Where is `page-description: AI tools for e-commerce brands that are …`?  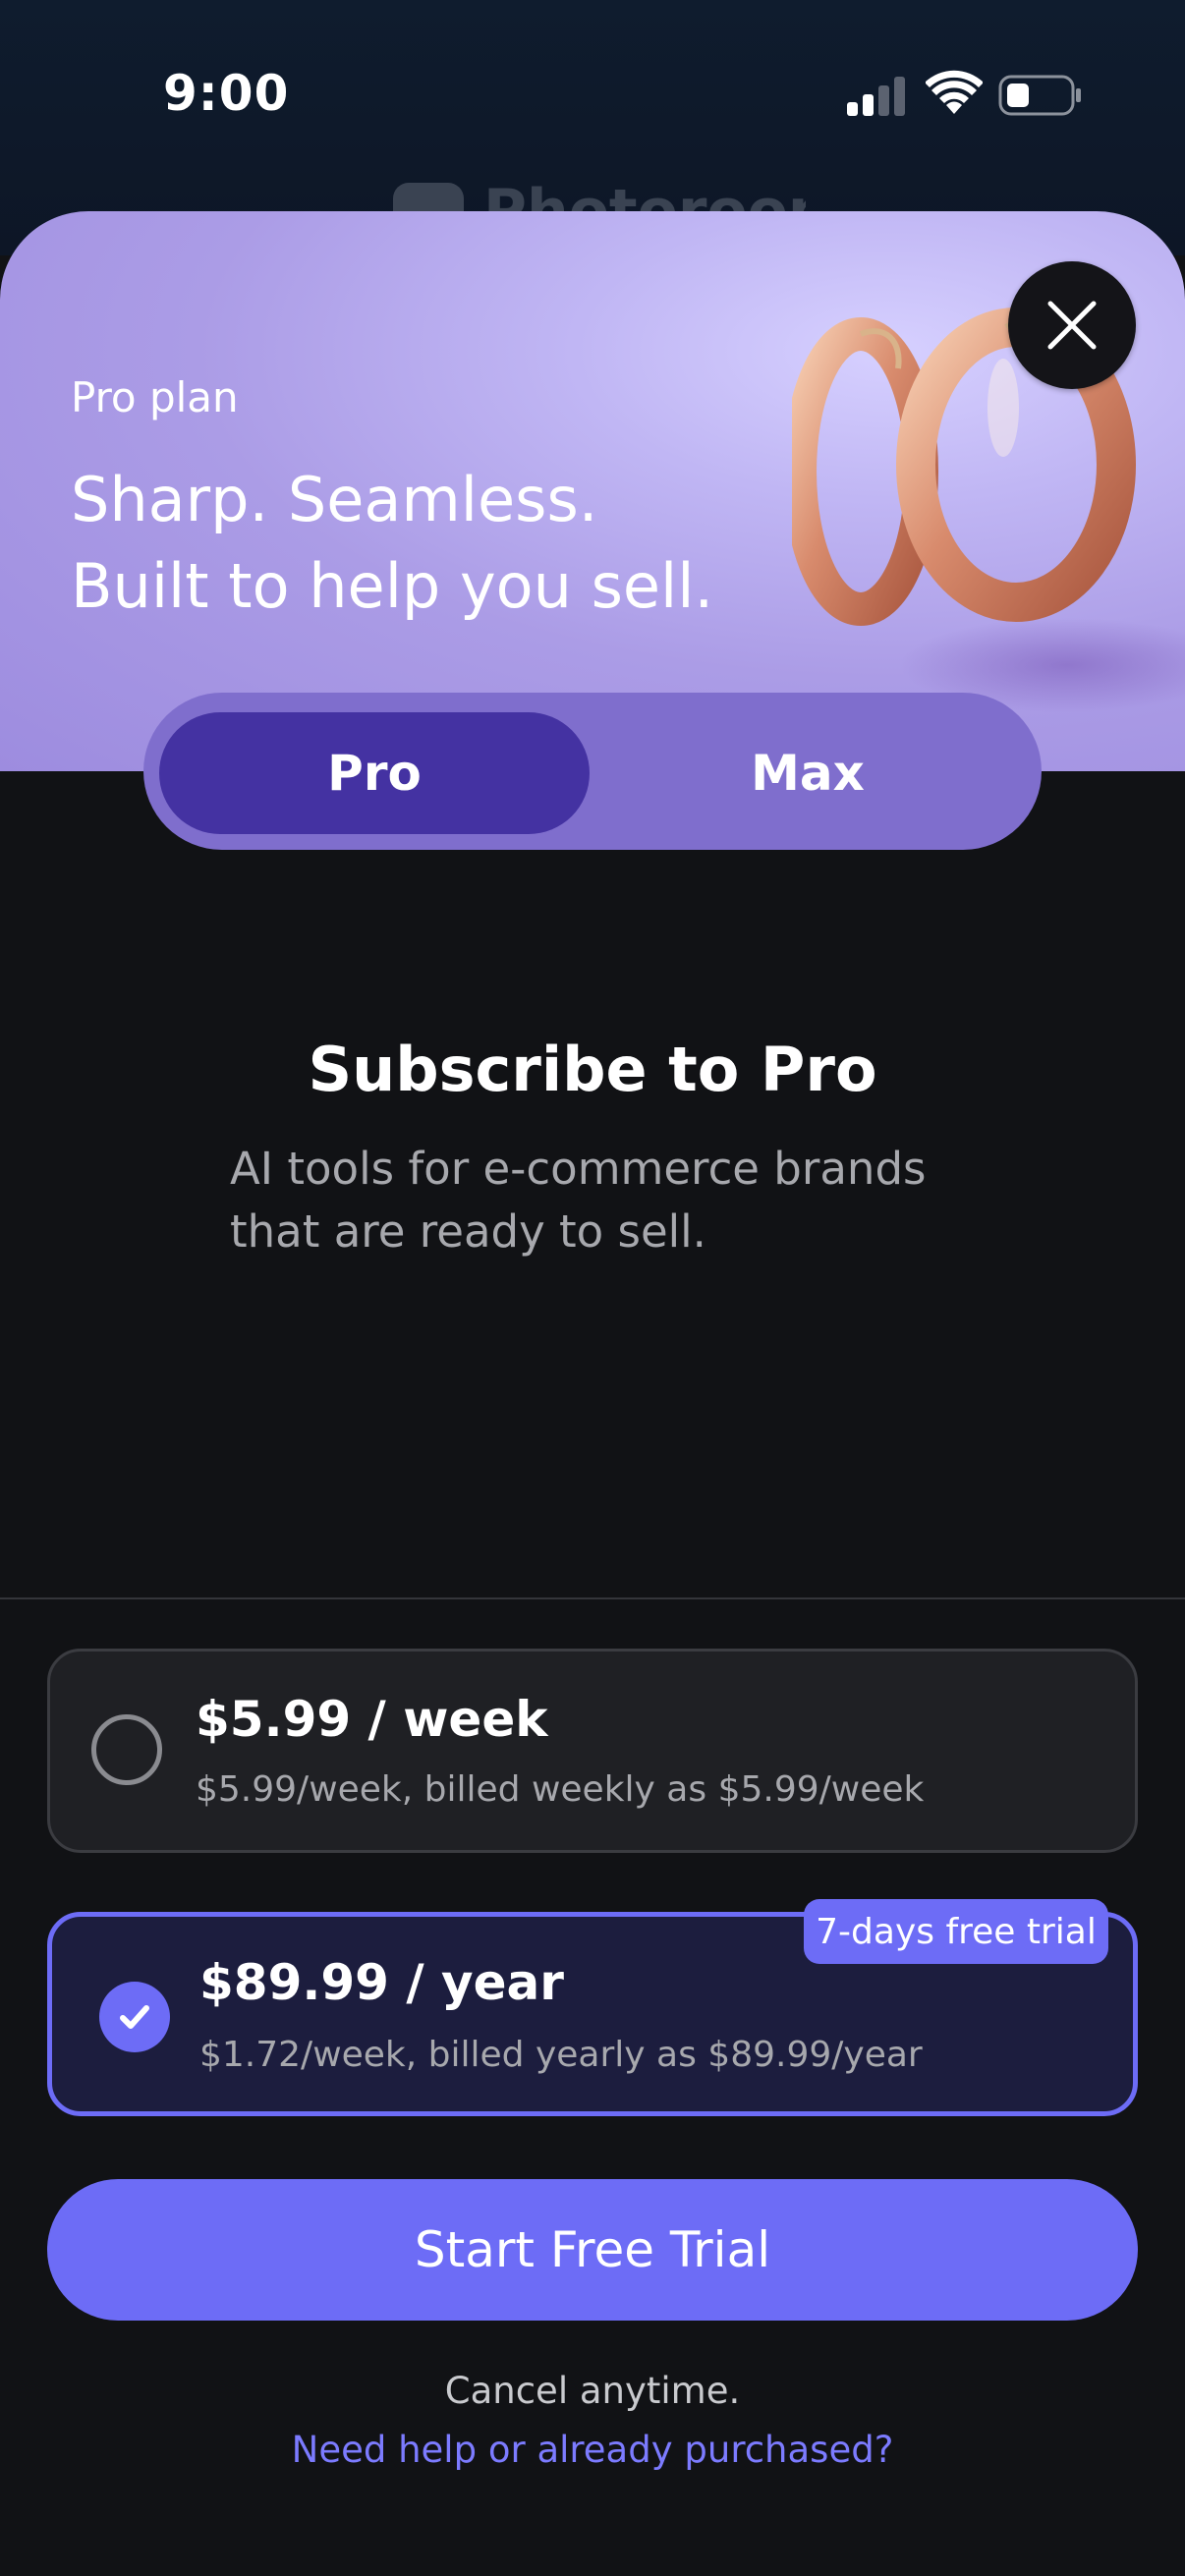 page-description: AI tools for e-commerce brands that are … is located at coordinates (579, 1200).